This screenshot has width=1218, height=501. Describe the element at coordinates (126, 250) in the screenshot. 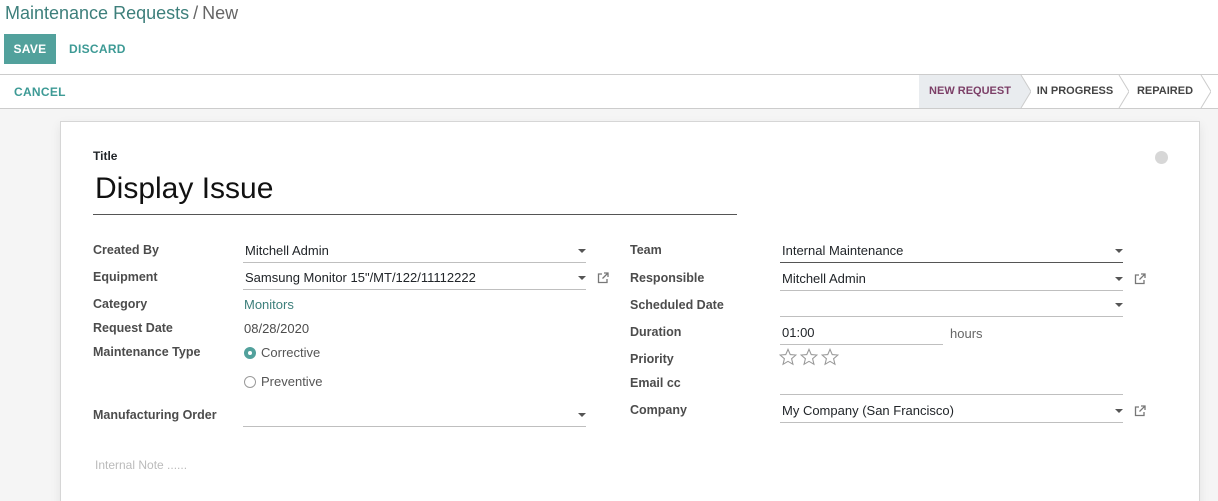

I see `created-by-label: Created By` at that location.